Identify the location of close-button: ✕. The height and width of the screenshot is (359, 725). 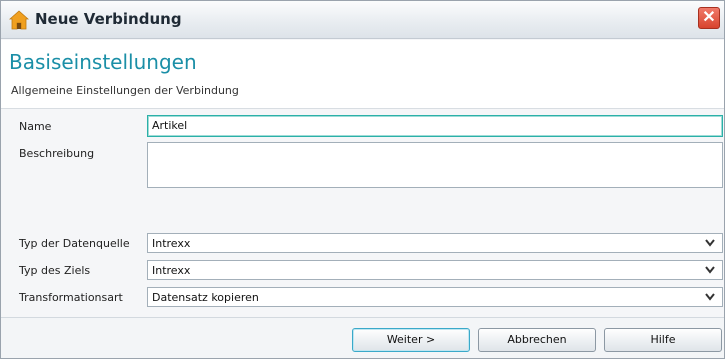
(709, 18).